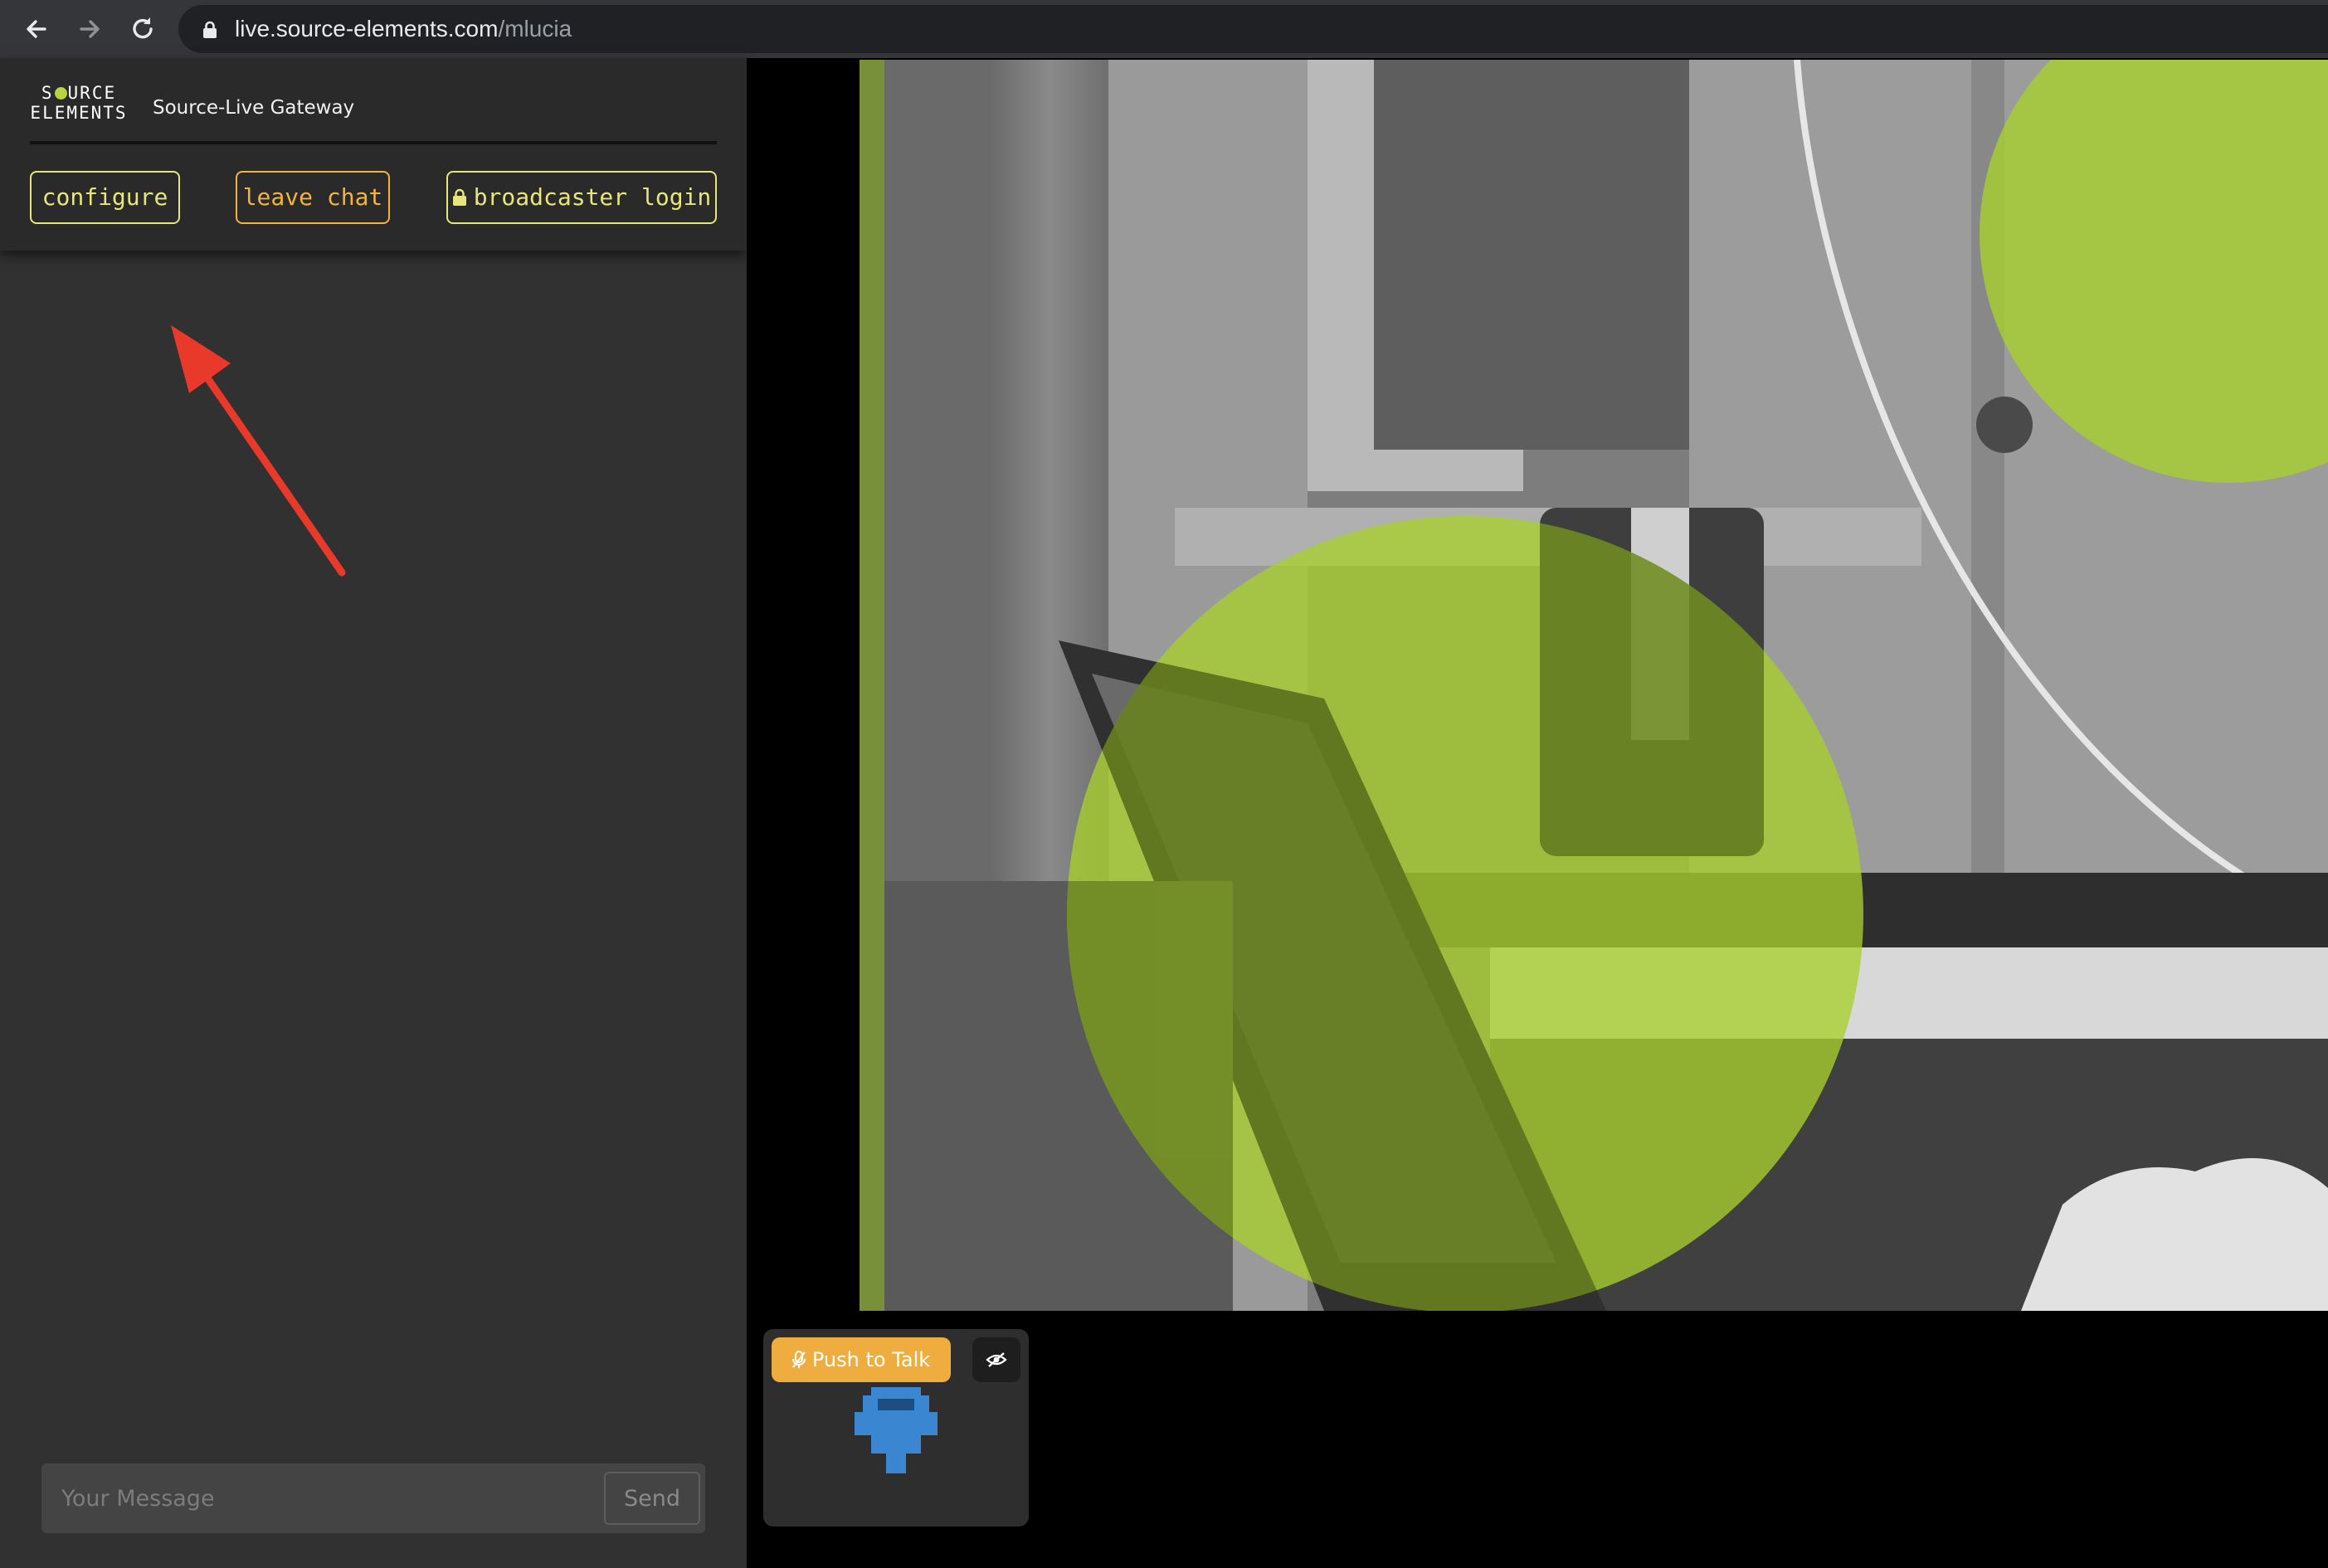 The image size is (2328, 1568). Describe the element at coordinates (652, 1498) in the screenshot. I see `send-button: Send` at that location.